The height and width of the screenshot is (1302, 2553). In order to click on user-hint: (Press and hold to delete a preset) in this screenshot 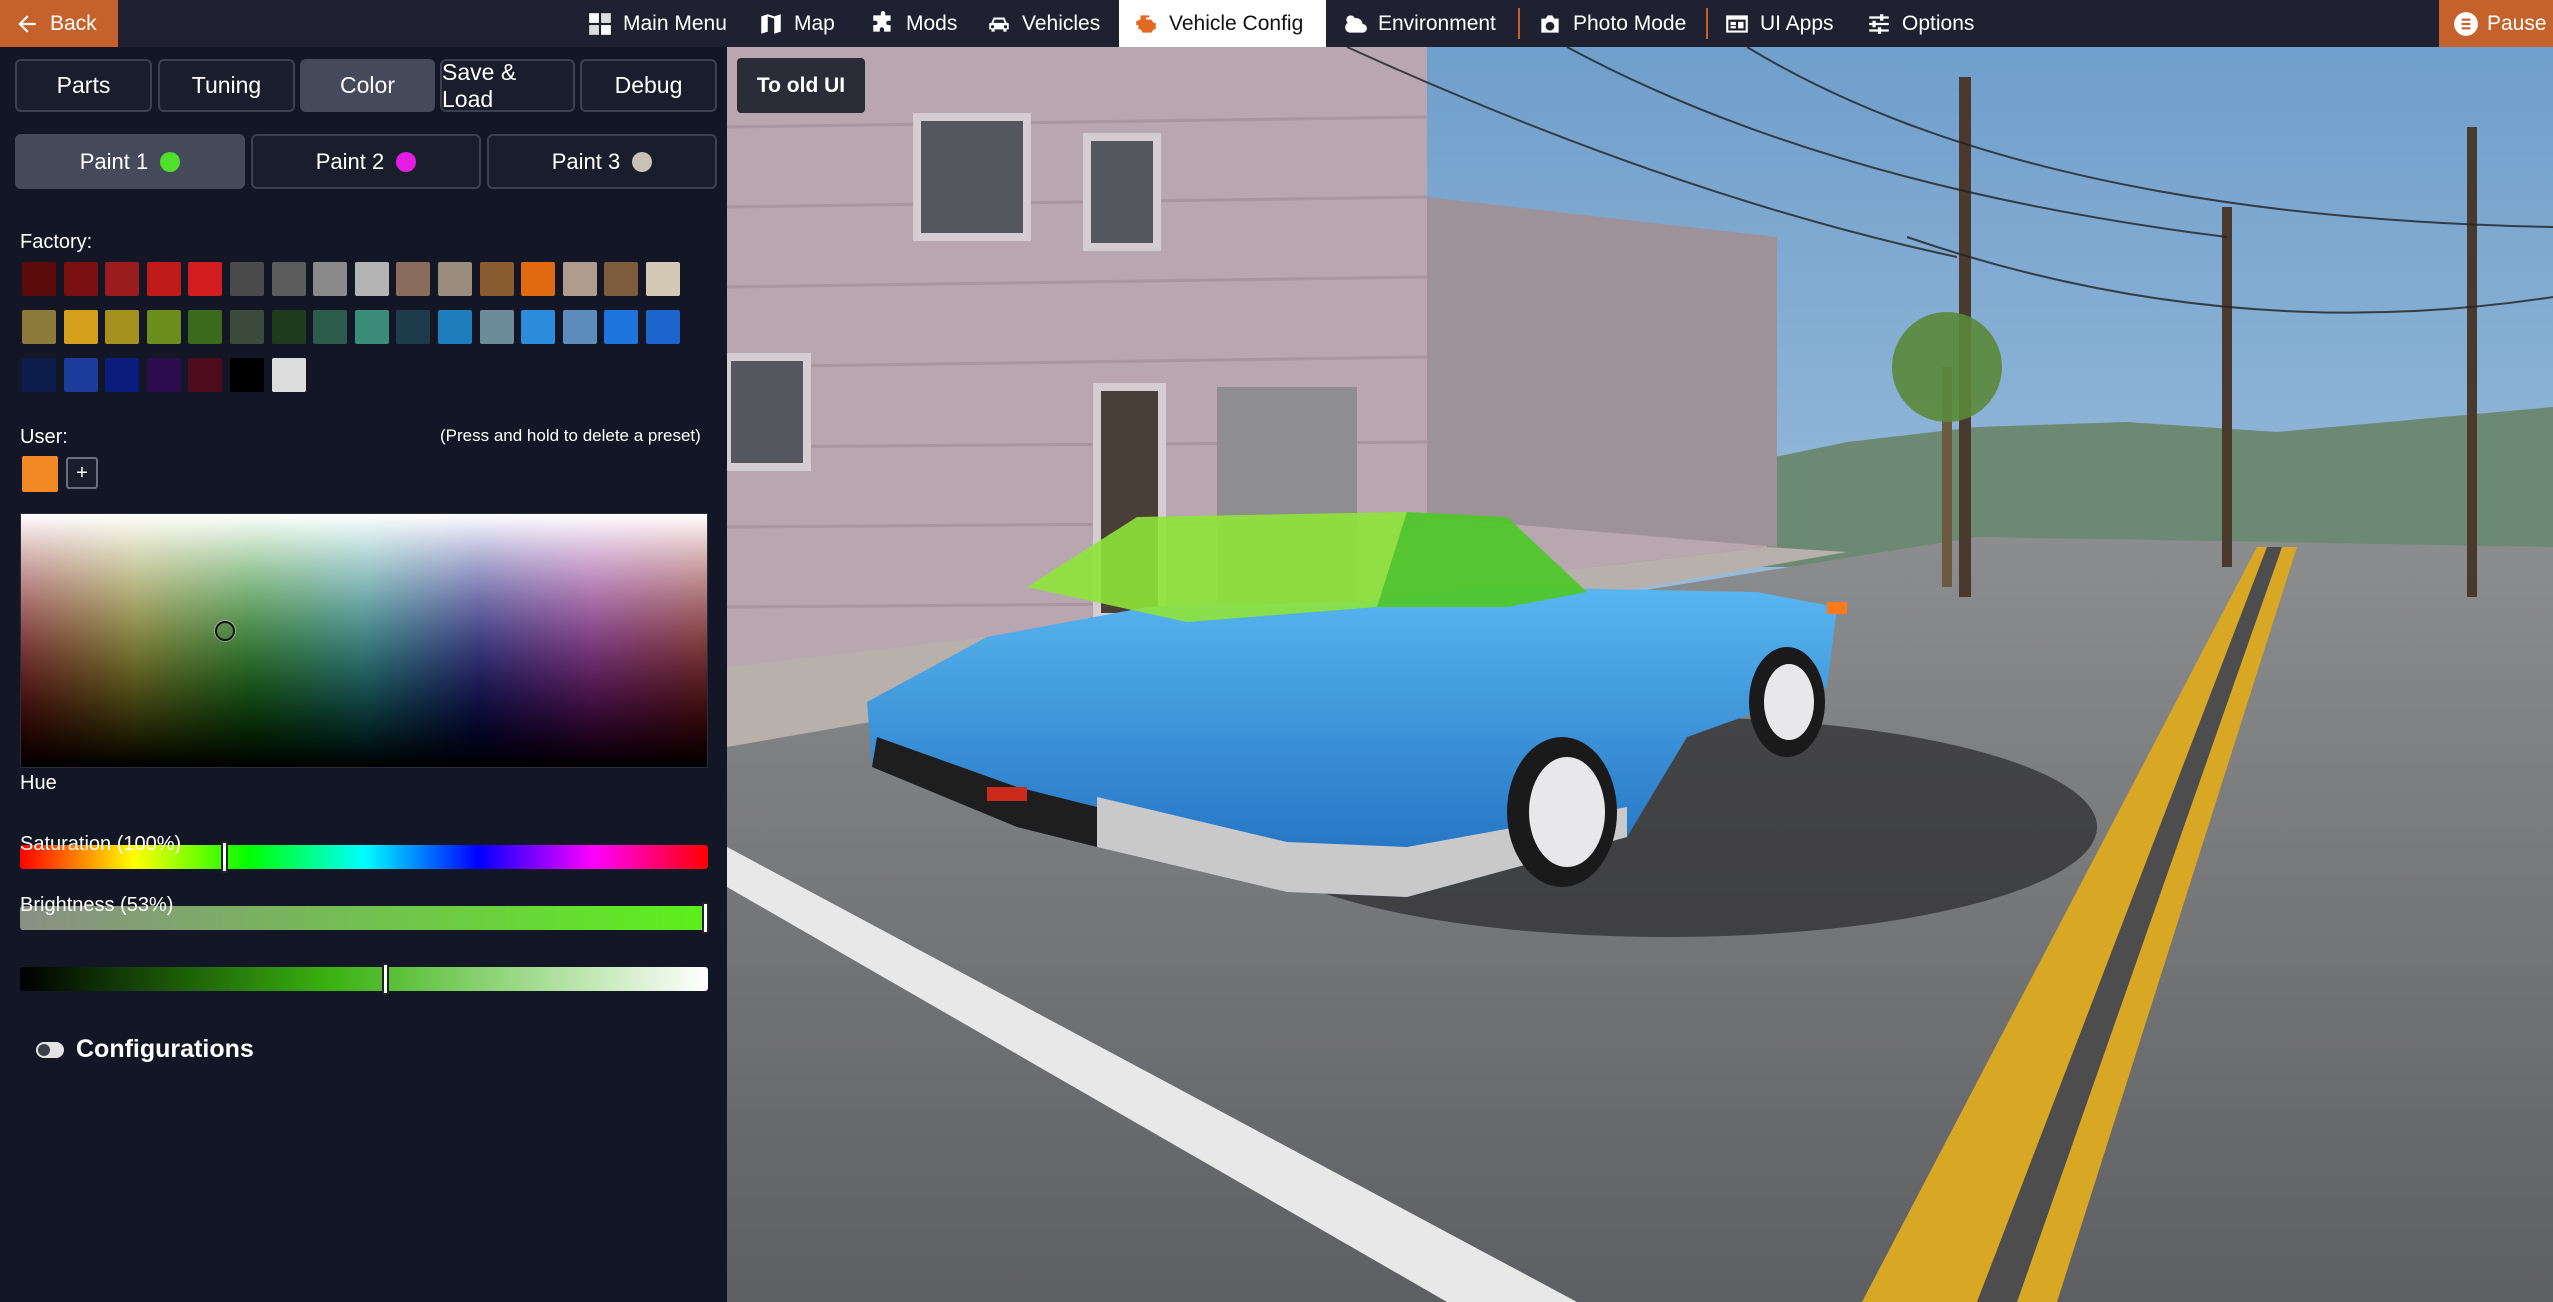, I will do `click(570, 435)`.